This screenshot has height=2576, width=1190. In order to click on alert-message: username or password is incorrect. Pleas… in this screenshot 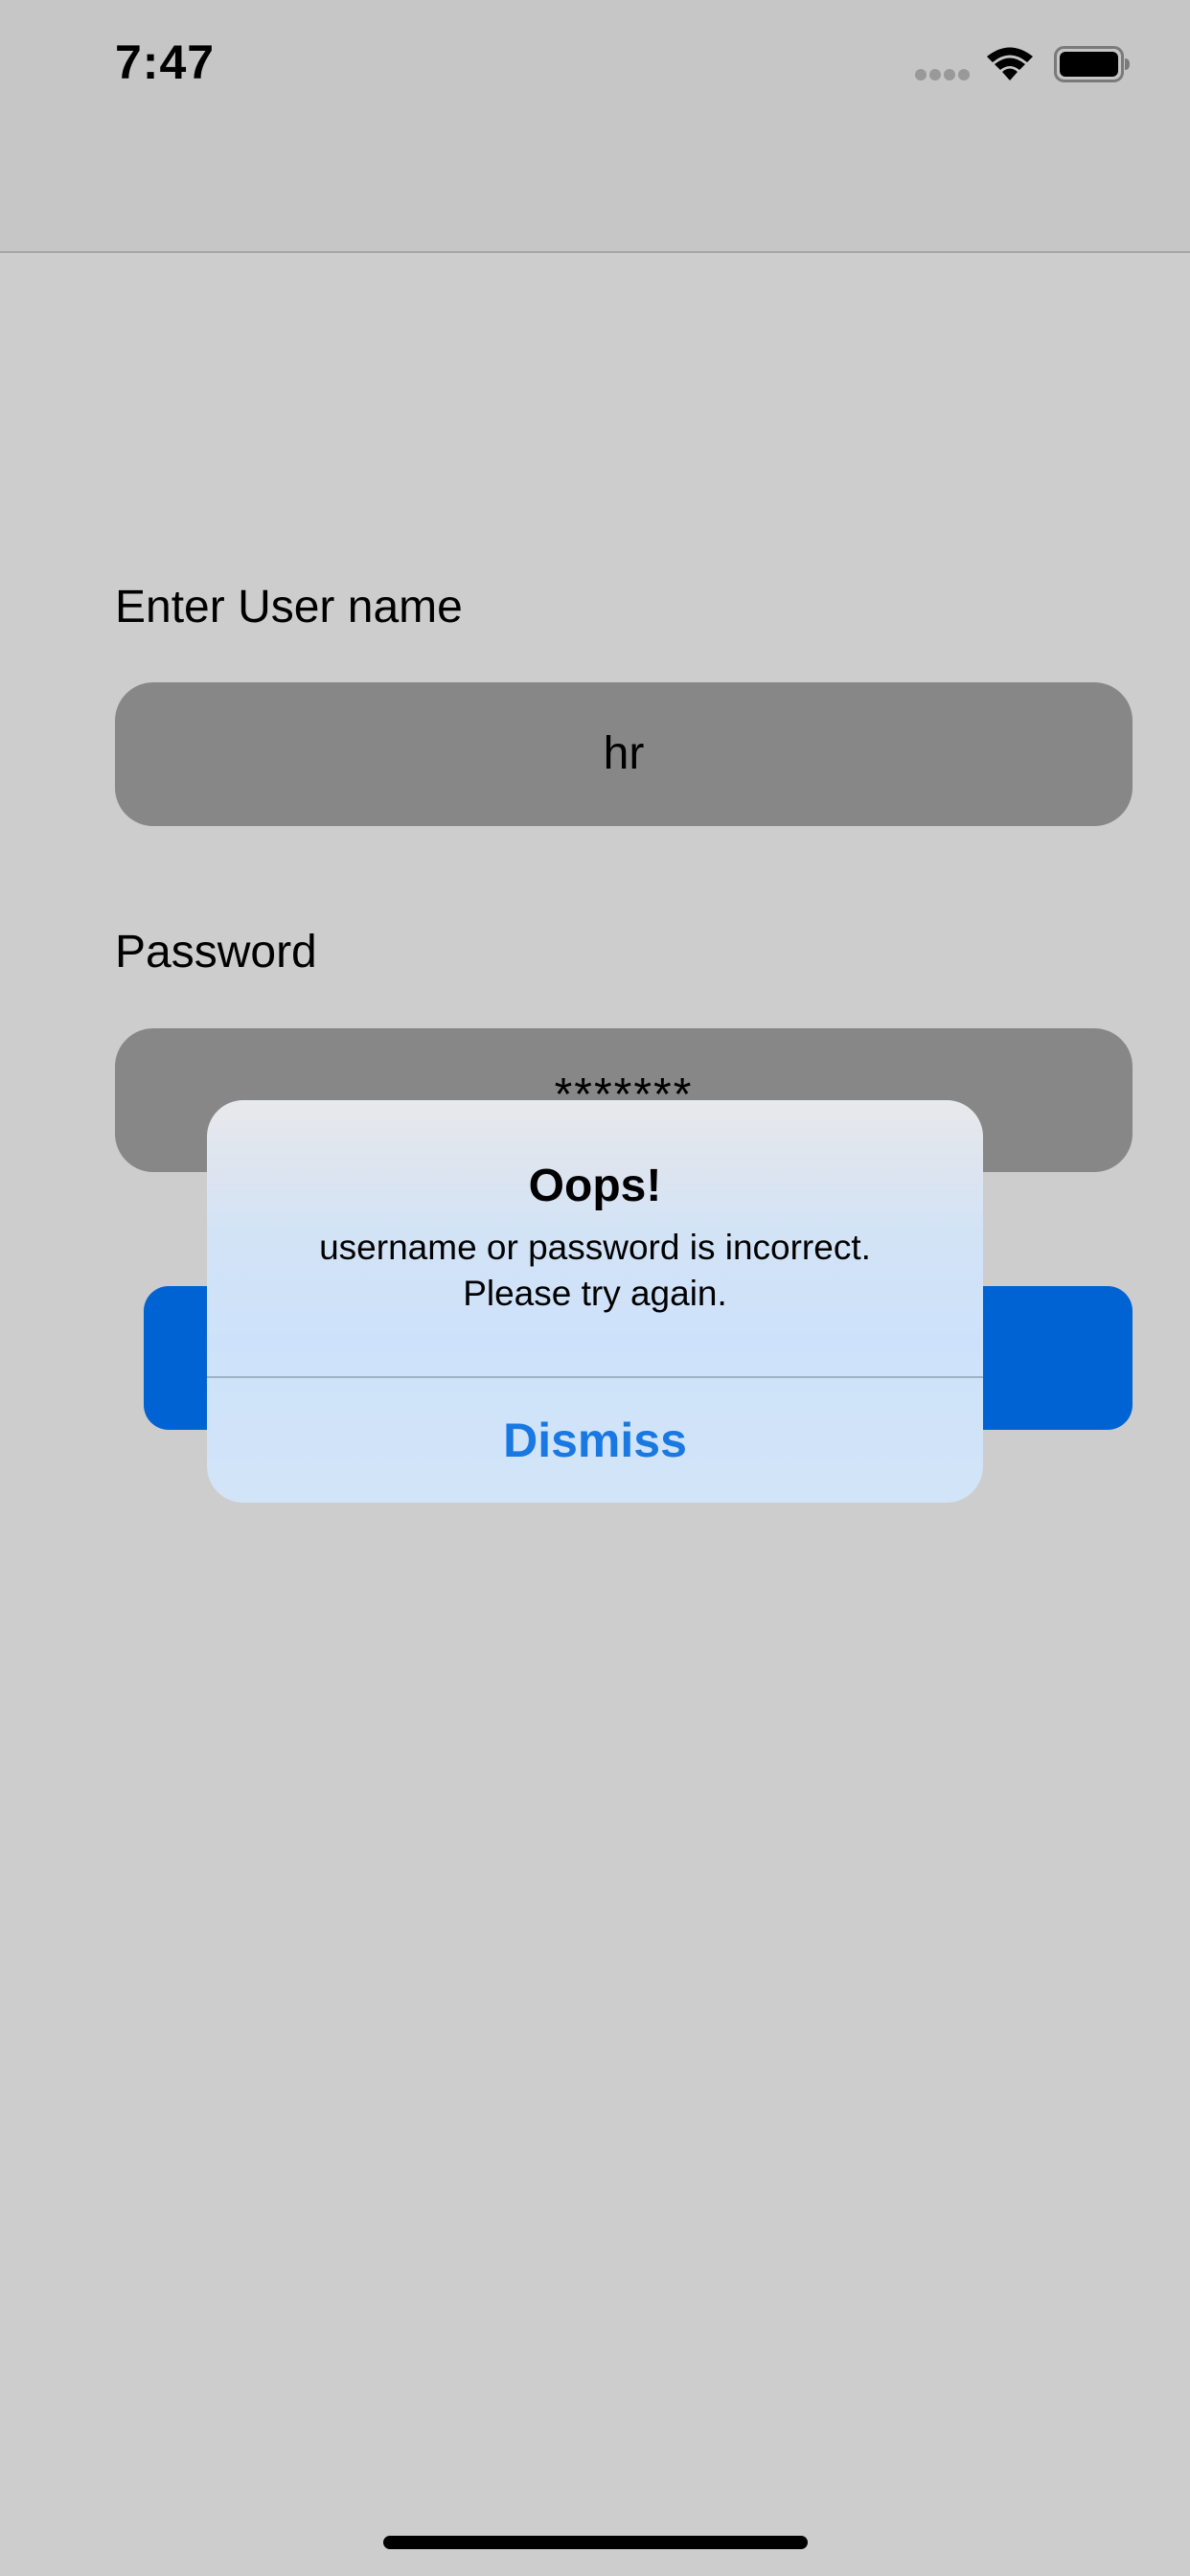, I will do `click(595, 1271)`.